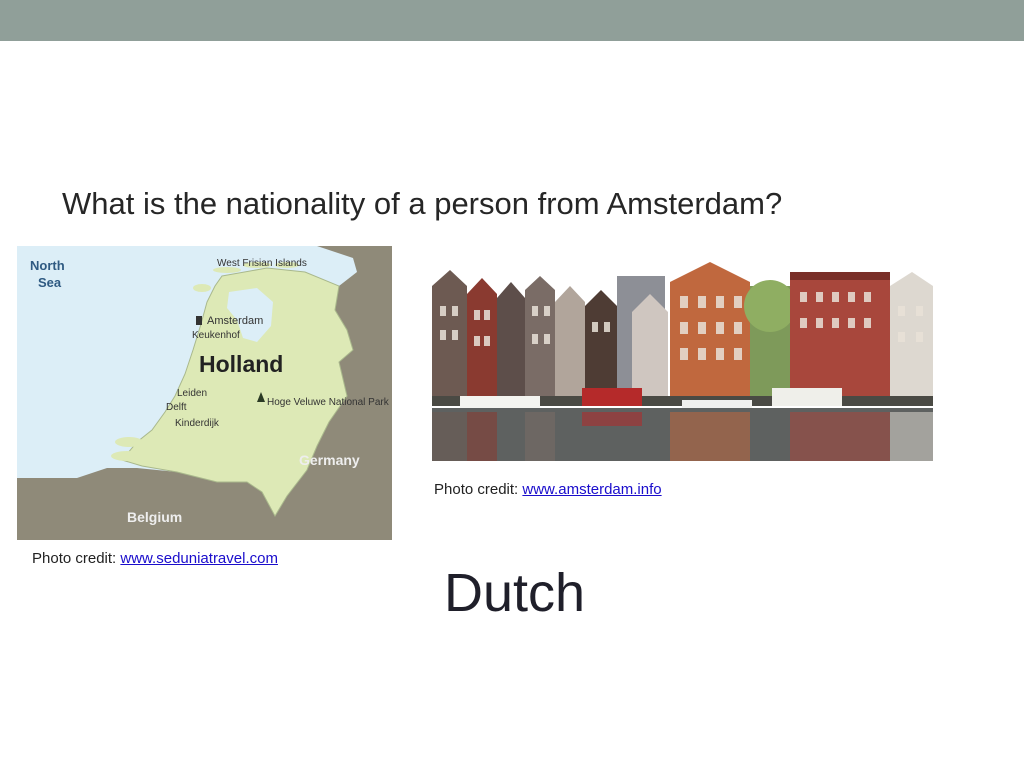 The width and height of the screenshot is (1024, 768). Describe the element at coordinates (328, 402) in the screenshot. I see `map-label-hoge-veluwe: Hoge Veluwe National Park` at that location.